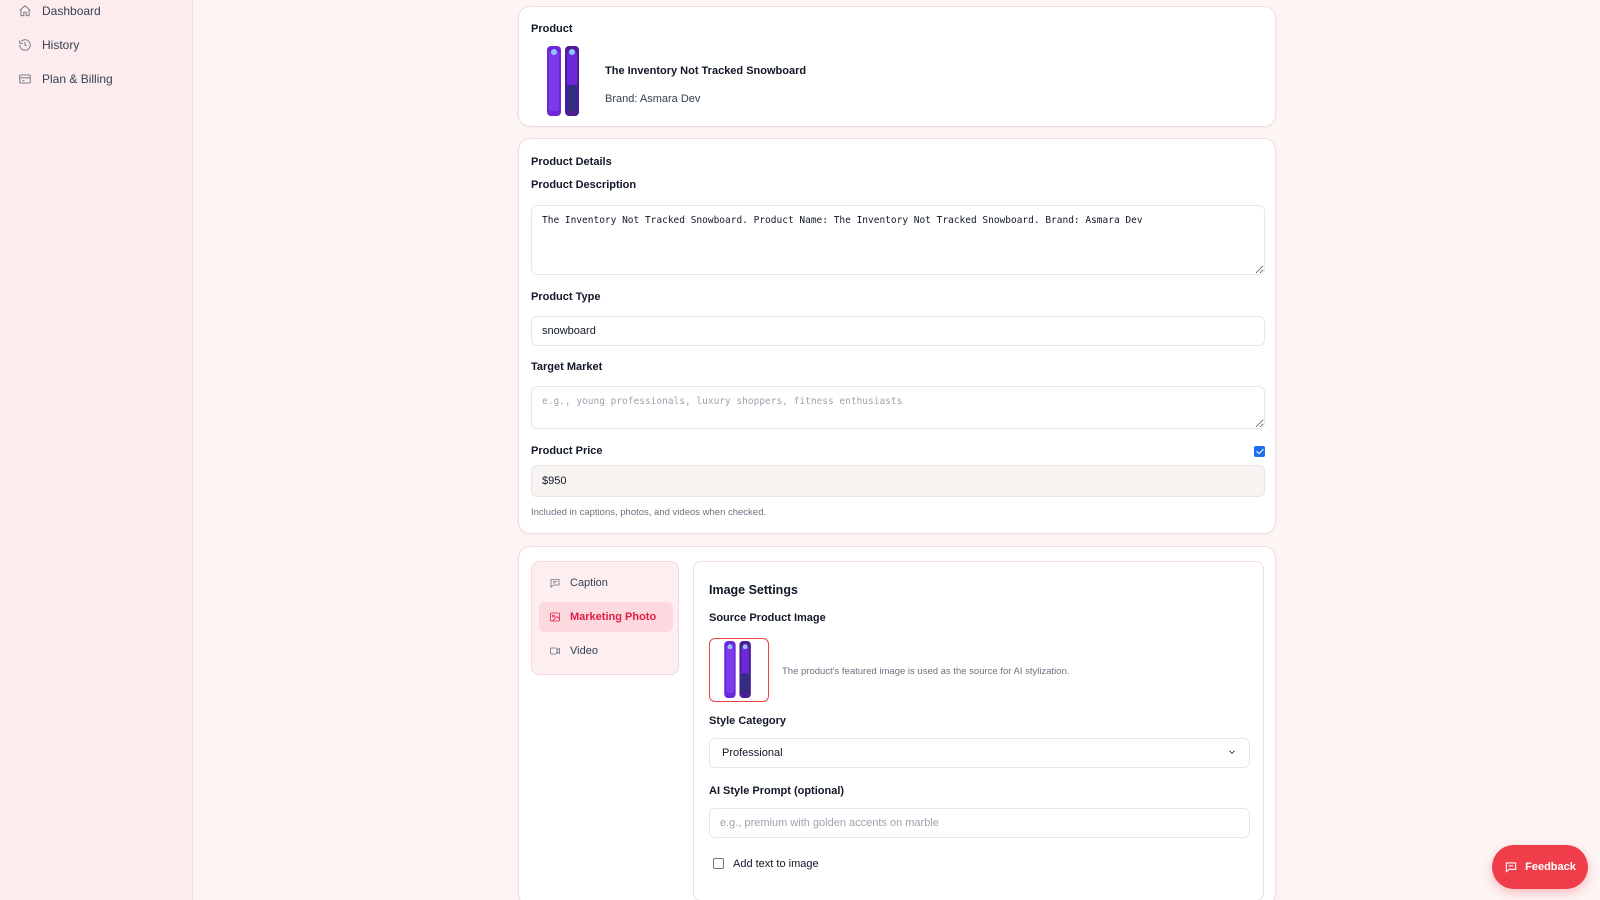 This screenshot has height=900, width=1600. I want to click on chevron-down-icon, so click(1232, 753).